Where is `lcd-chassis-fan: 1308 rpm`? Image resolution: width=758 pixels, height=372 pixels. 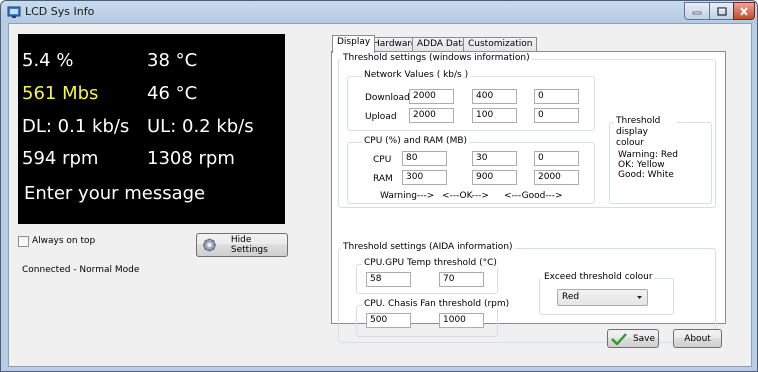 lcd-chassis-fan: 1308 rpm is located at coordinates (191, 158).